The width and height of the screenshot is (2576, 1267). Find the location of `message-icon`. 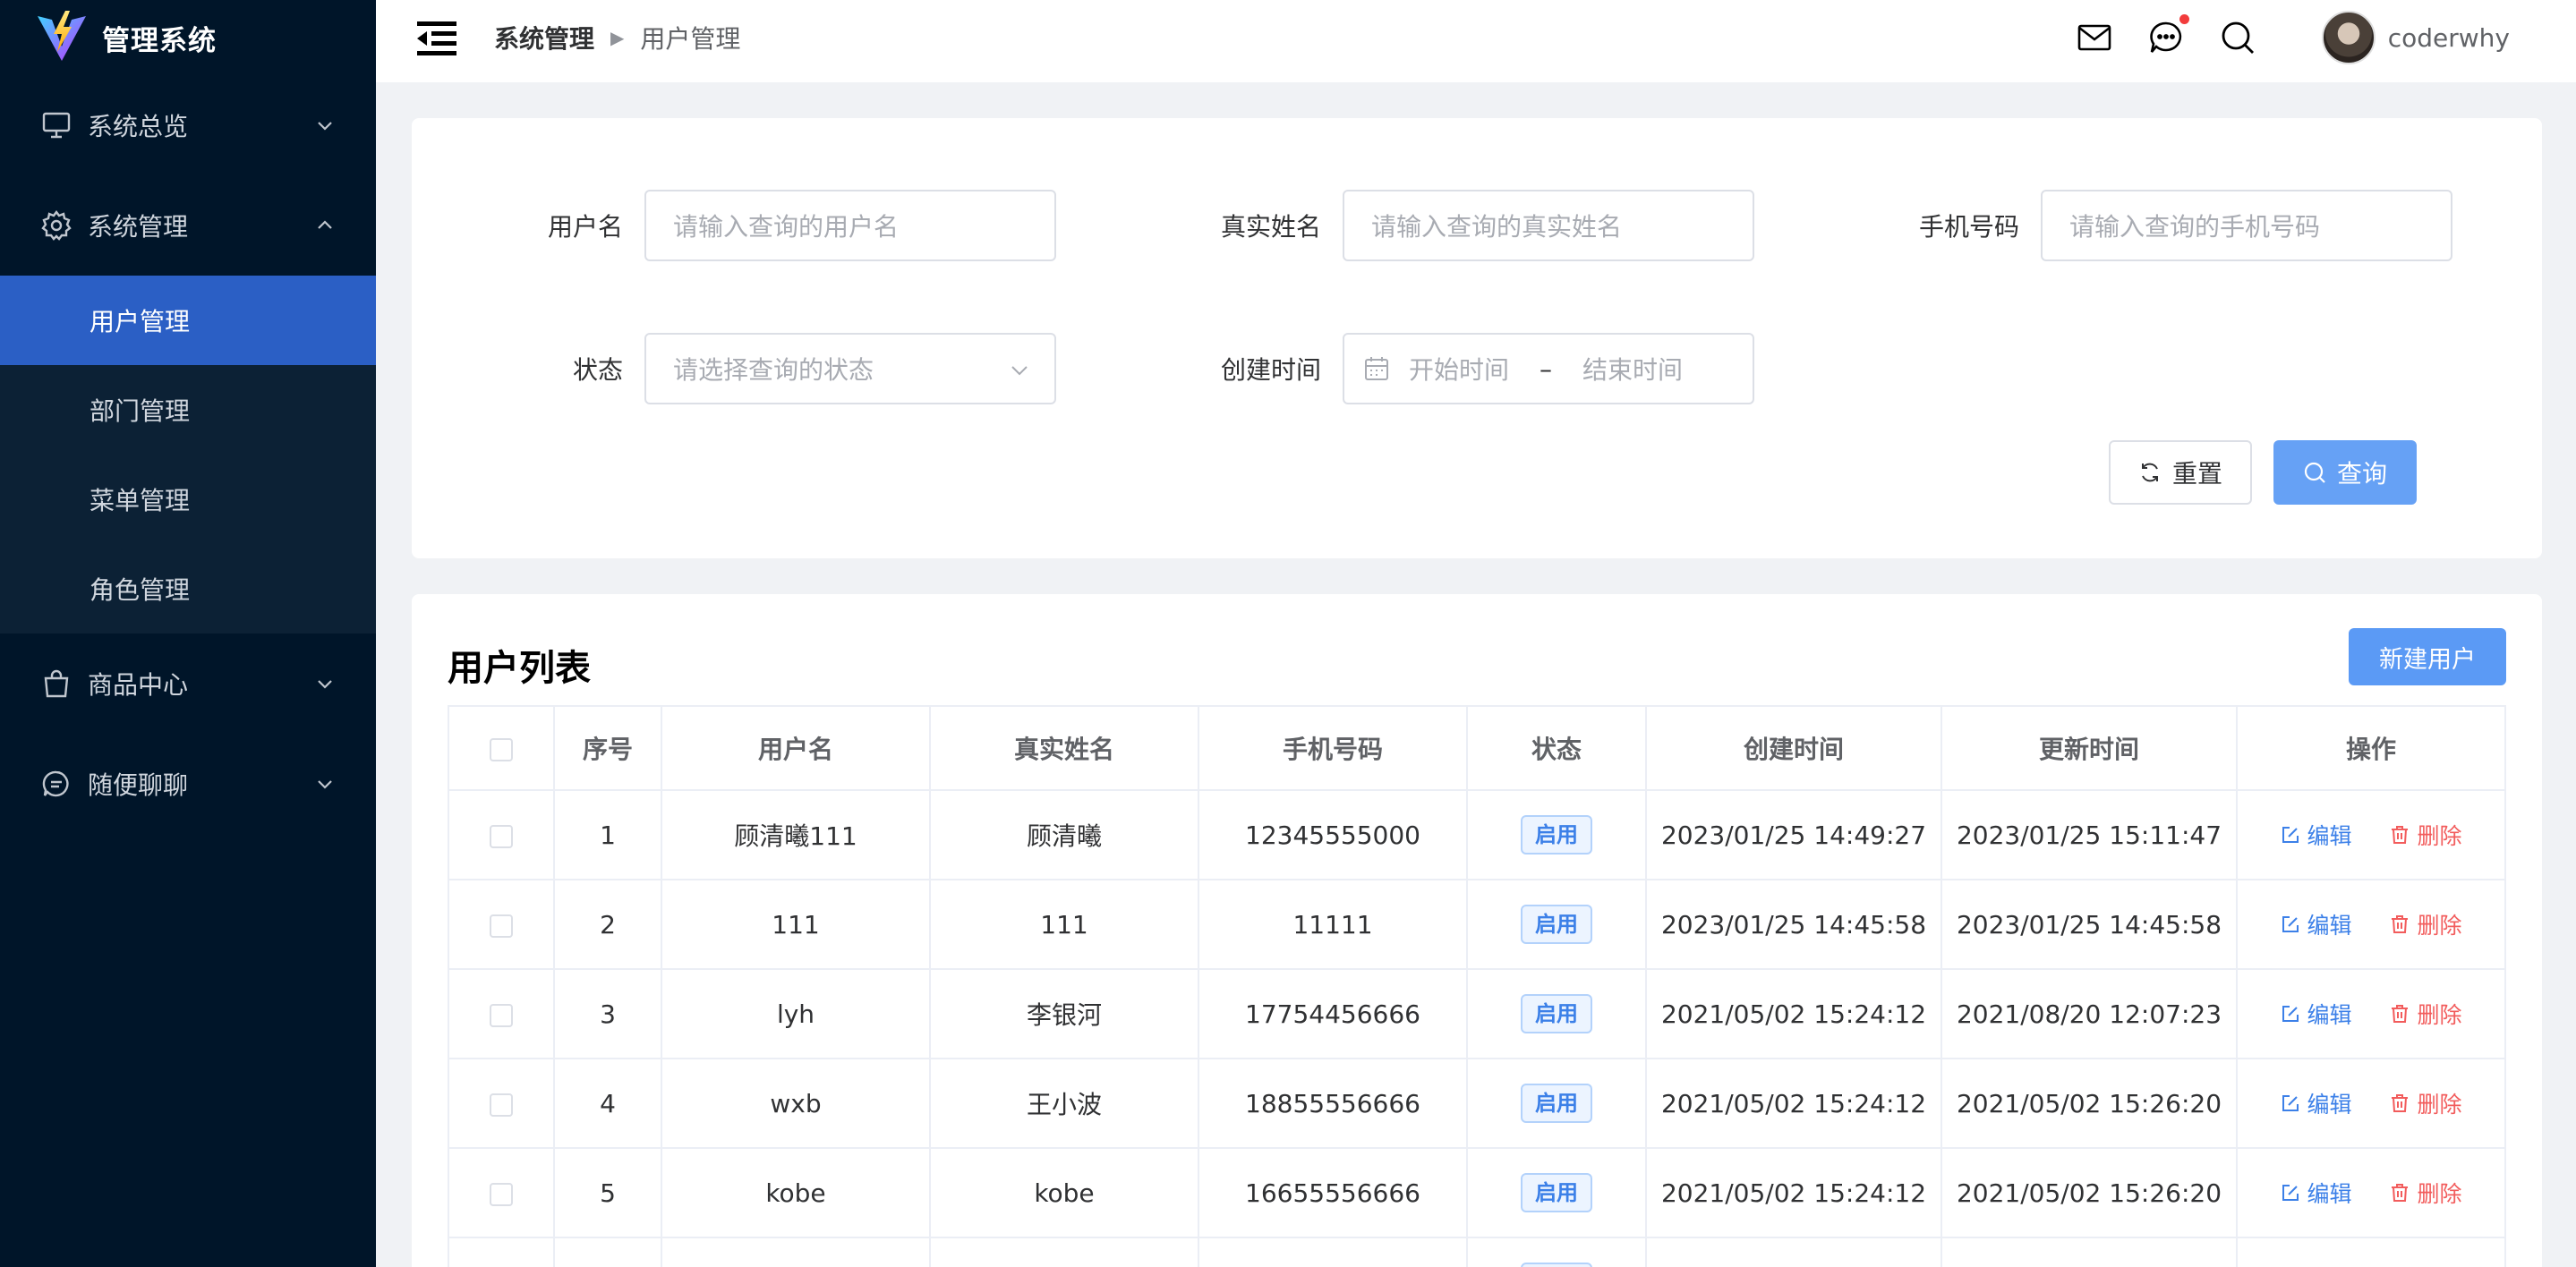

message-icon is located at coordinates (2165, 37).